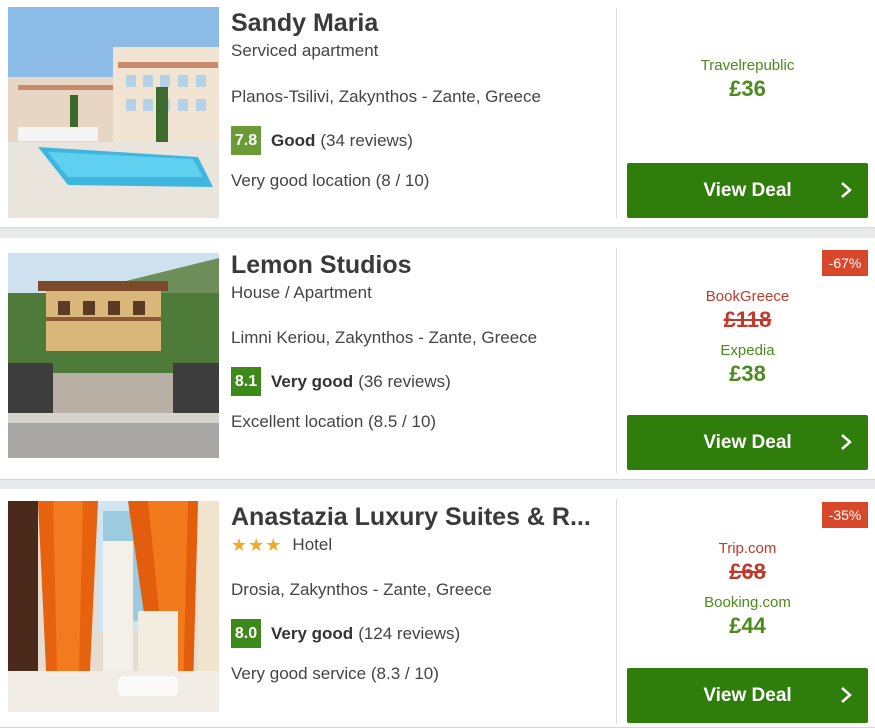 This screenshot has width=875, height=728. Describe the element at coordinates (305, 50) in the screenshot. I see `accommodation-type-label: Serviced apartment` at that location.